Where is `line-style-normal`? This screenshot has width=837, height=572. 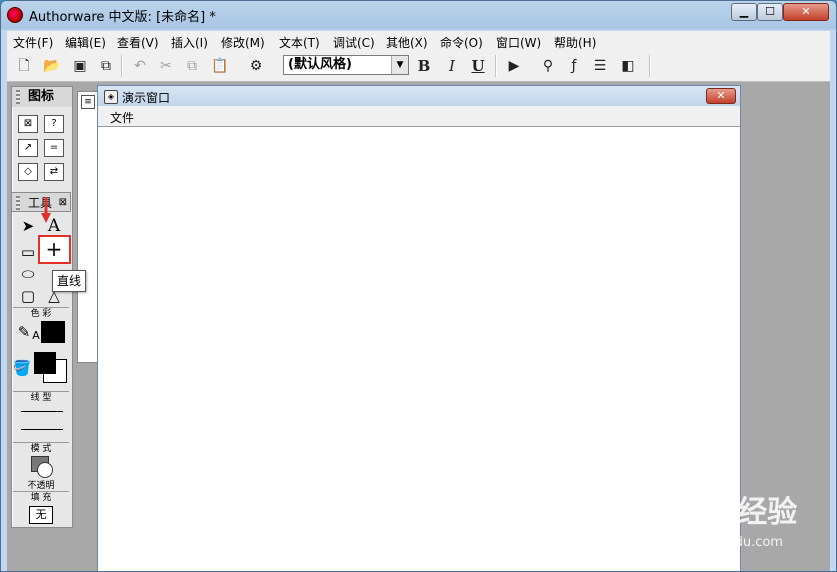 line-style-normal is located at coordinates (42, 429).